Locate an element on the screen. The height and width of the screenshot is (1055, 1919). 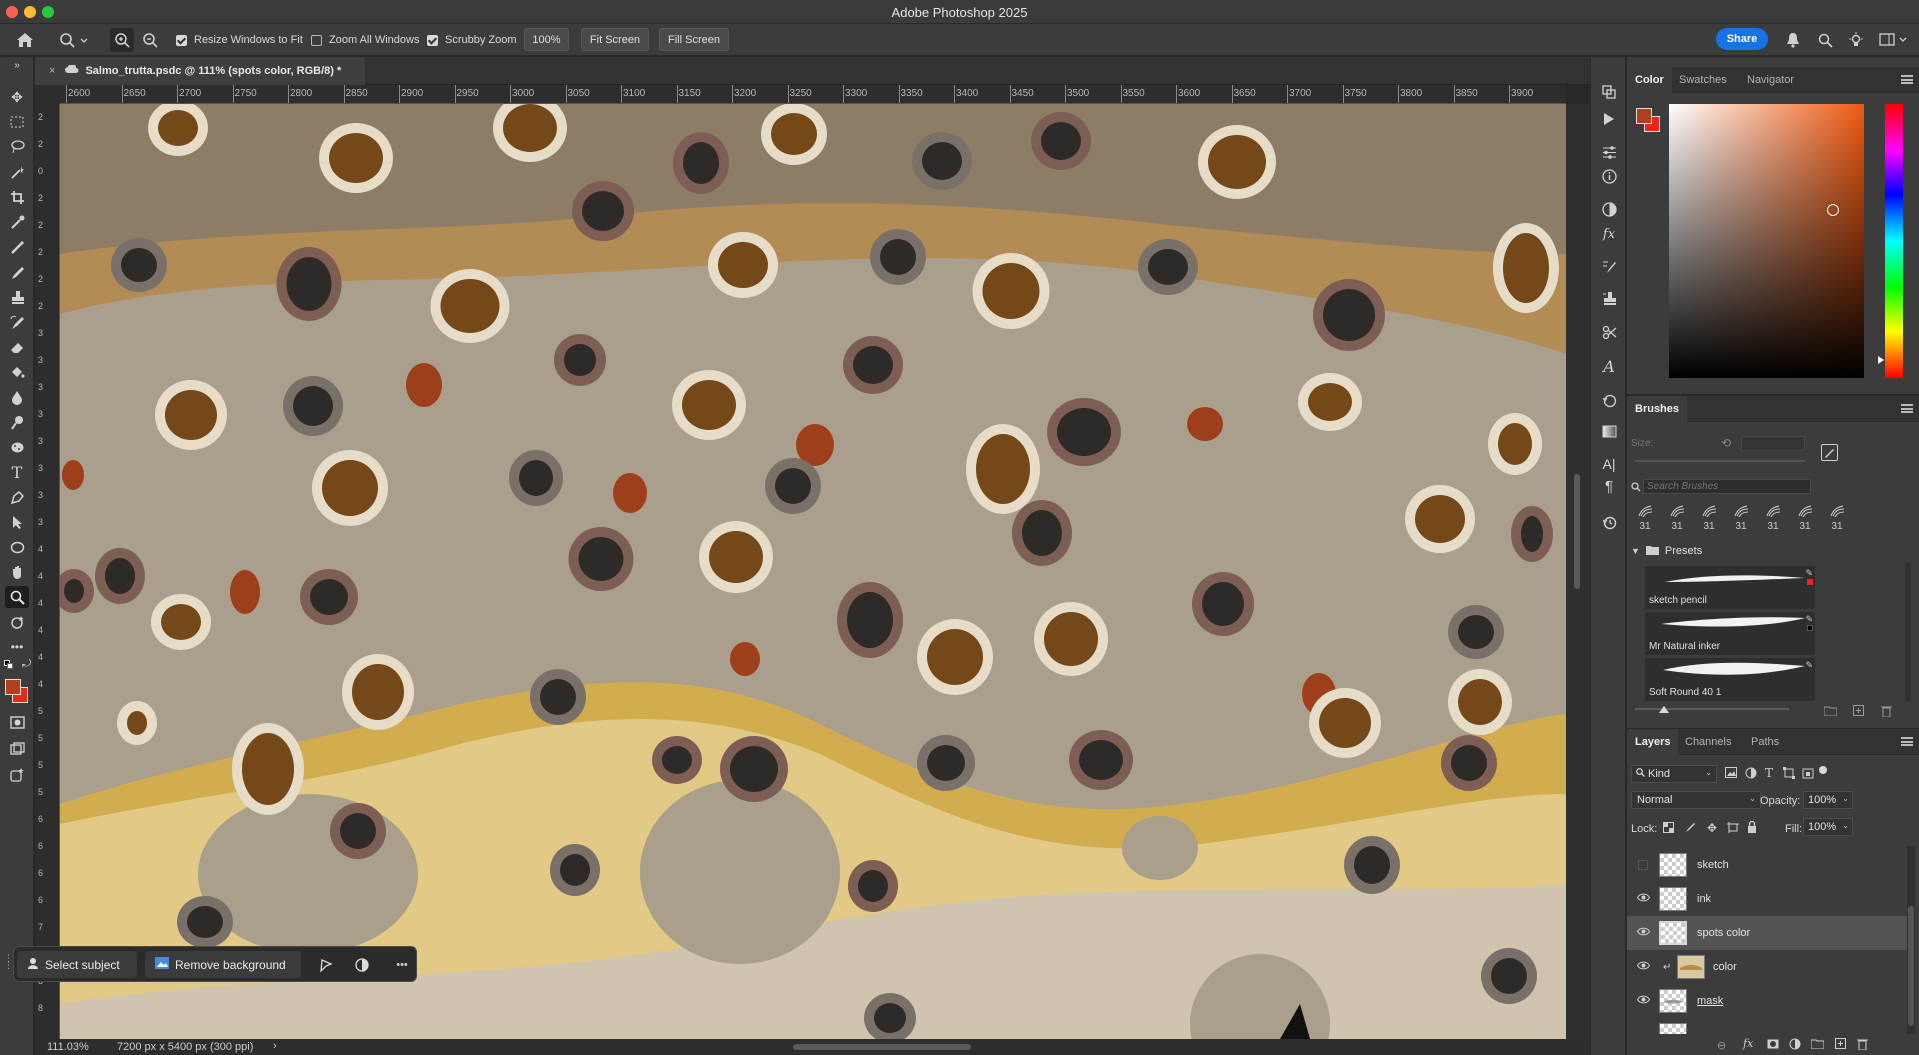
glyphs-panel-icon: A| is located at coordinates (1609, 464).